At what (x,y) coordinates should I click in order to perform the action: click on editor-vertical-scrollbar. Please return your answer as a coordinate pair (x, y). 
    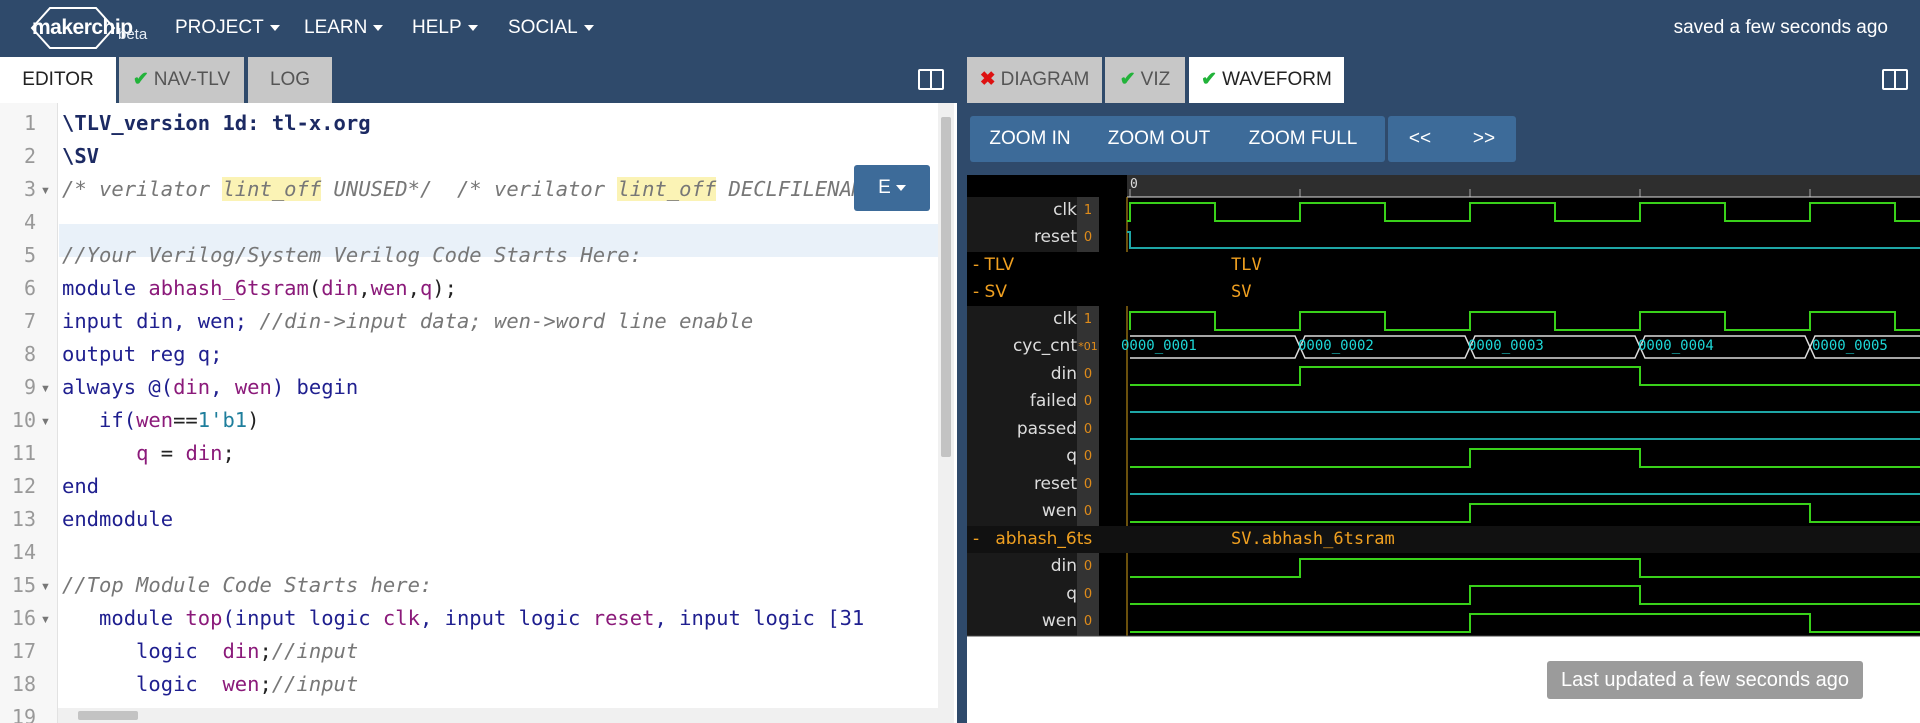
    Looking at the image, I should click on (946, 413).